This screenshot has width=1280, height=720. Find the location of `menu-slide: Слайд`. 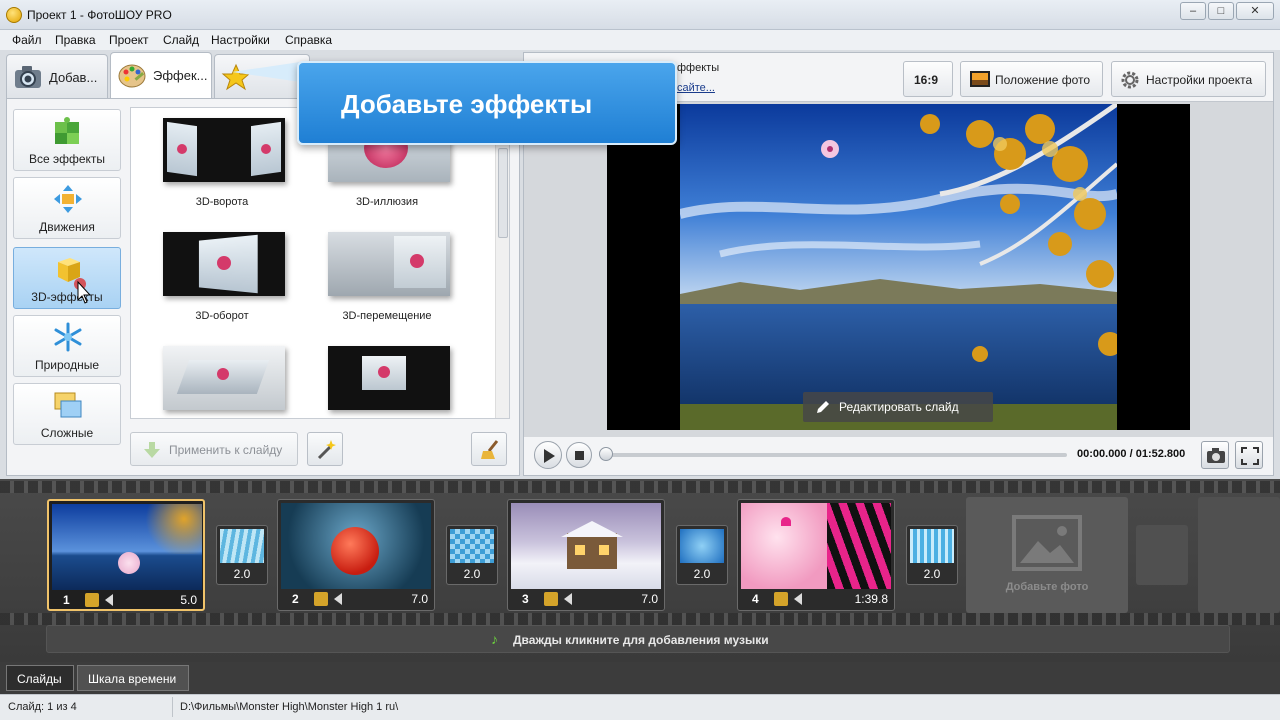

menu-slide: Слайд is located at coordinates (181, 40).